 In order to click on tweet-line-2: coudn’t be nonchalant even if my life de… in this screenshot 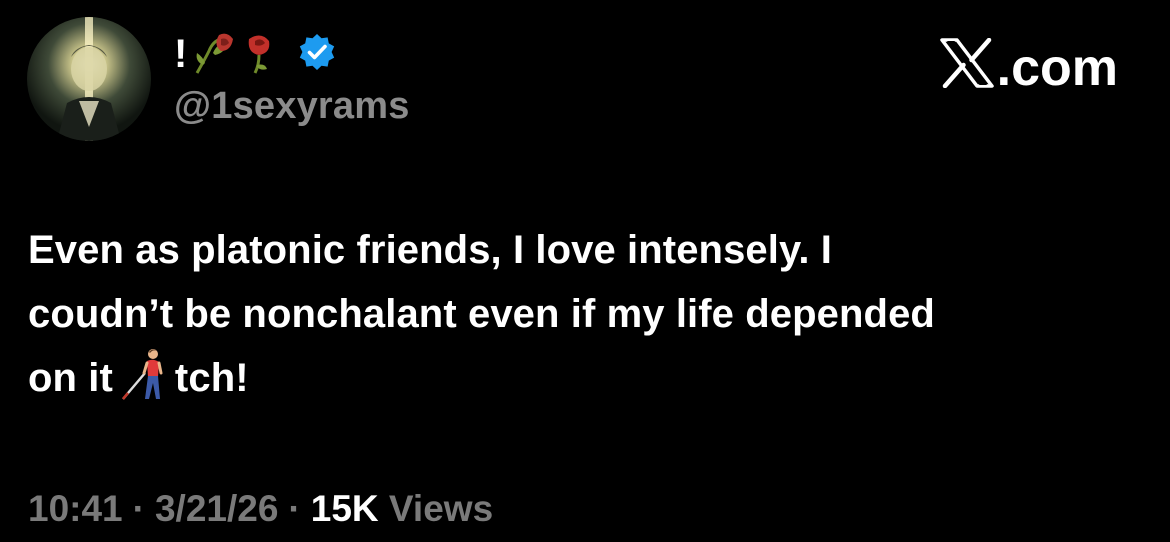, I will do `click(481, 314)`.